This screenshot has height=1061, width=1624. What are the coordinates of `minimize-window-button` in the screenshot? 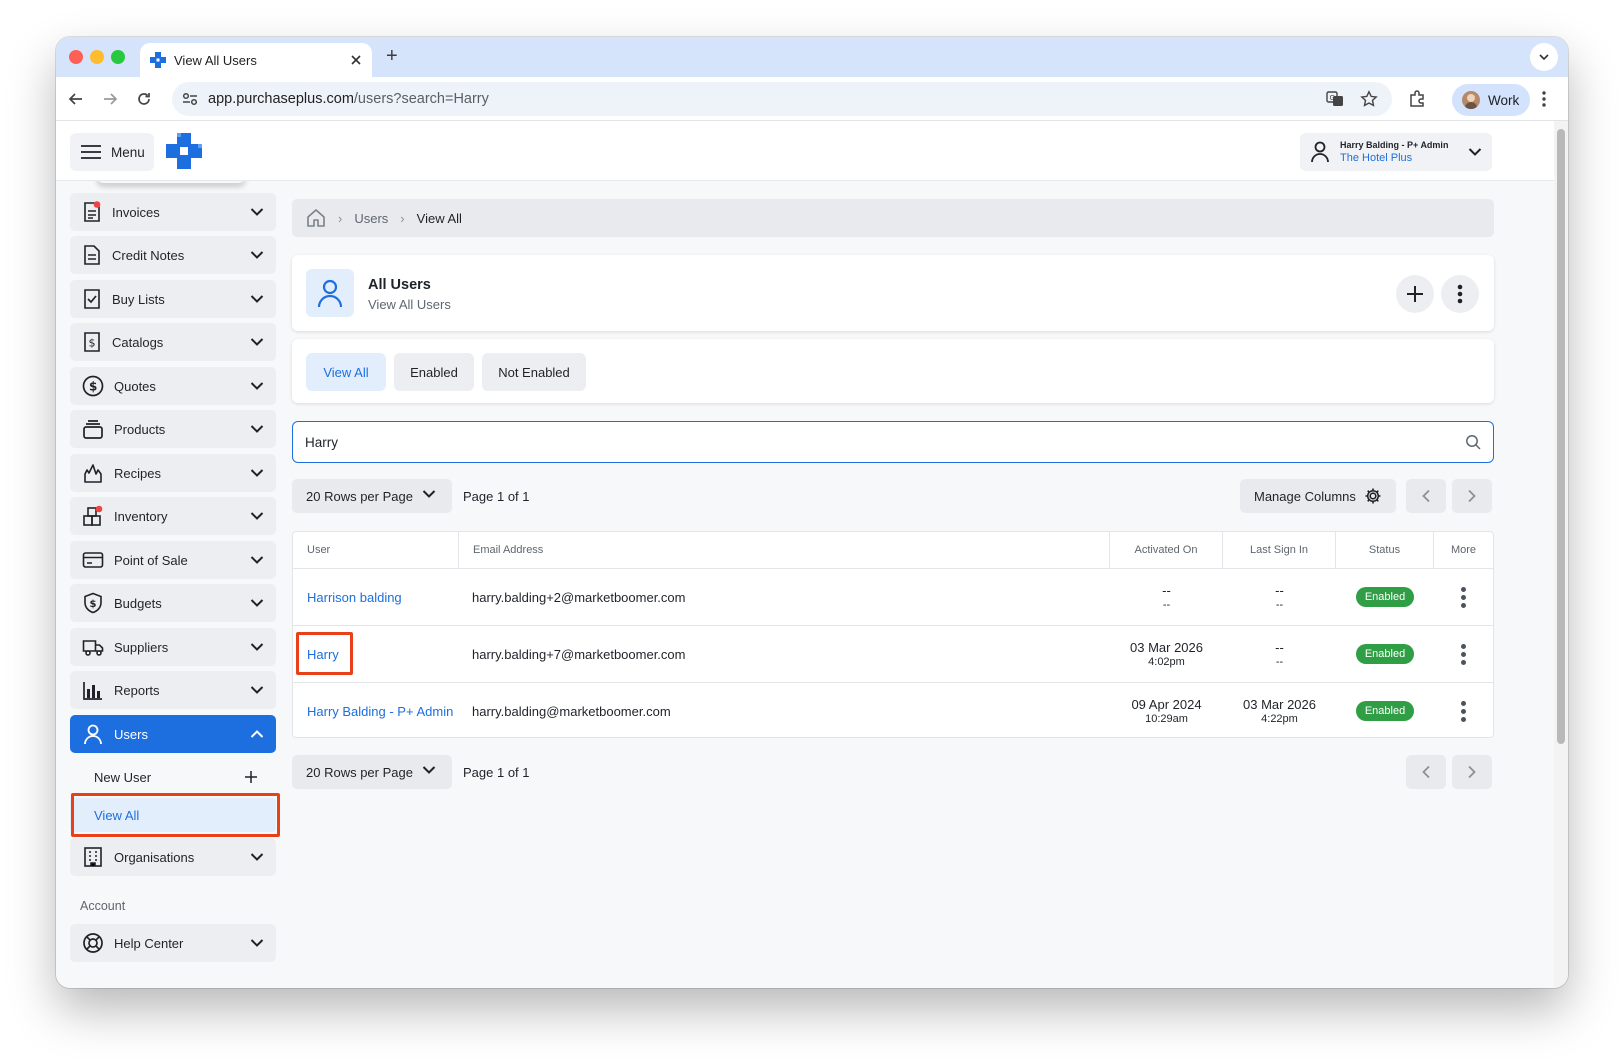 It's located at (97, 57).